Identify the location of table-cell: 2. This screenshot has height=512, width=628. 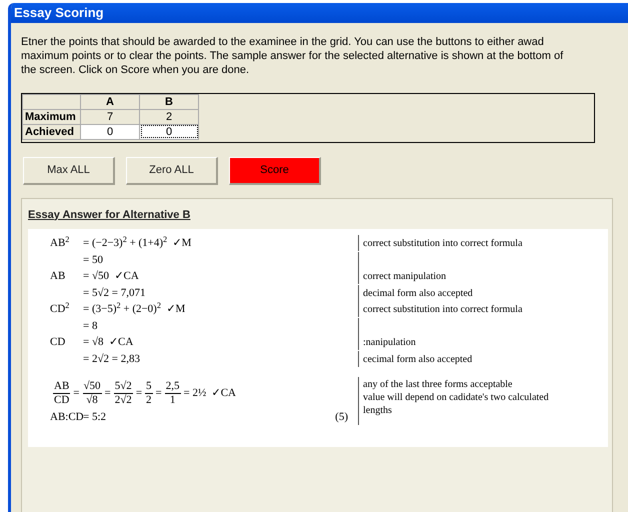
(169, 116).